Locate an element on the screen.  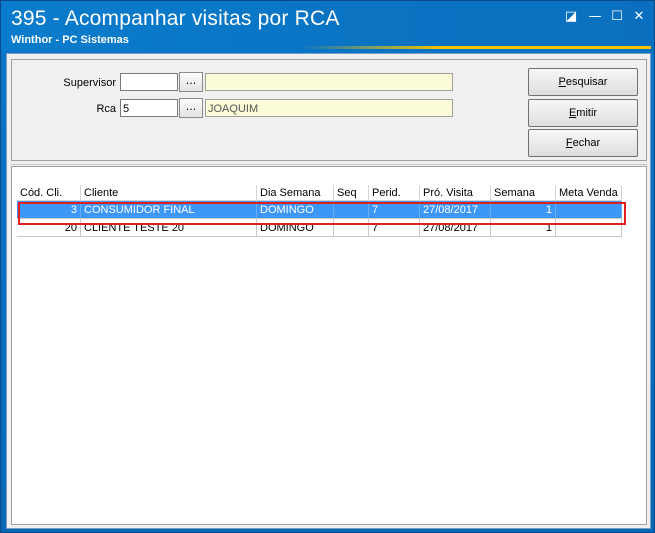
col-cod-cli: Cód. Cli. is located at coordinates (49, 193).